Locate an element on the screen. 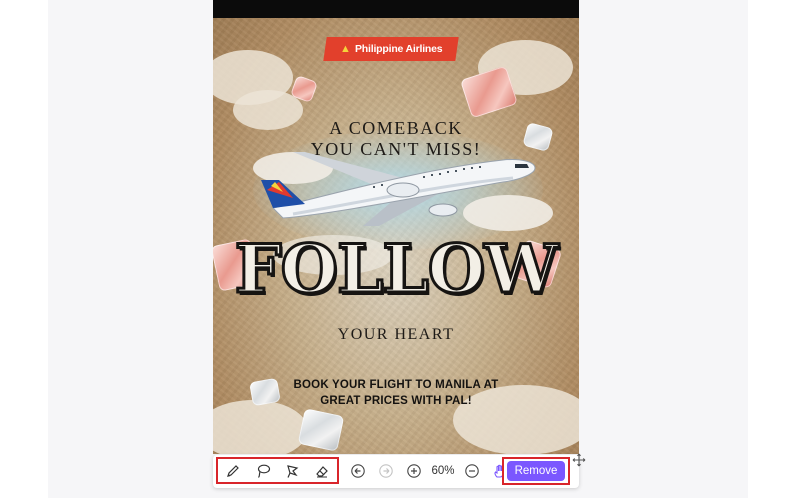 The height and width of the screenshot is (498, 800). airline-logo: ▲ Philippine Airlines is located at coordinates (391, 49).